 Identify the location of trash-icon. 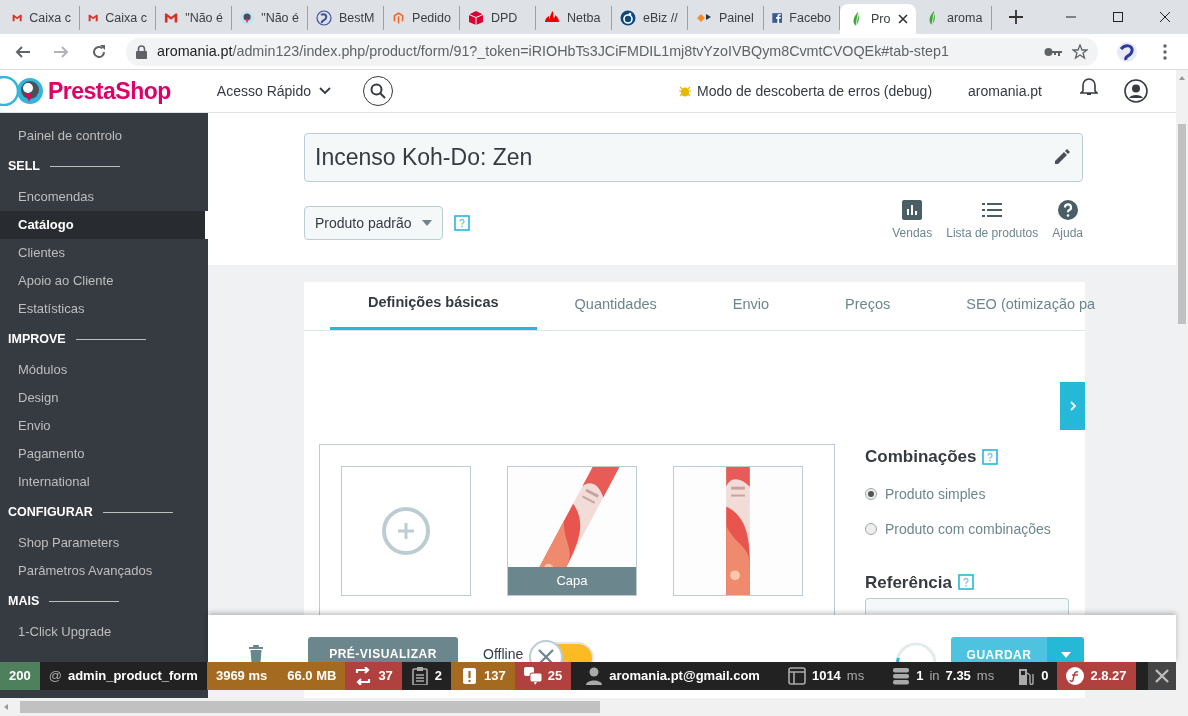
(256, 654).